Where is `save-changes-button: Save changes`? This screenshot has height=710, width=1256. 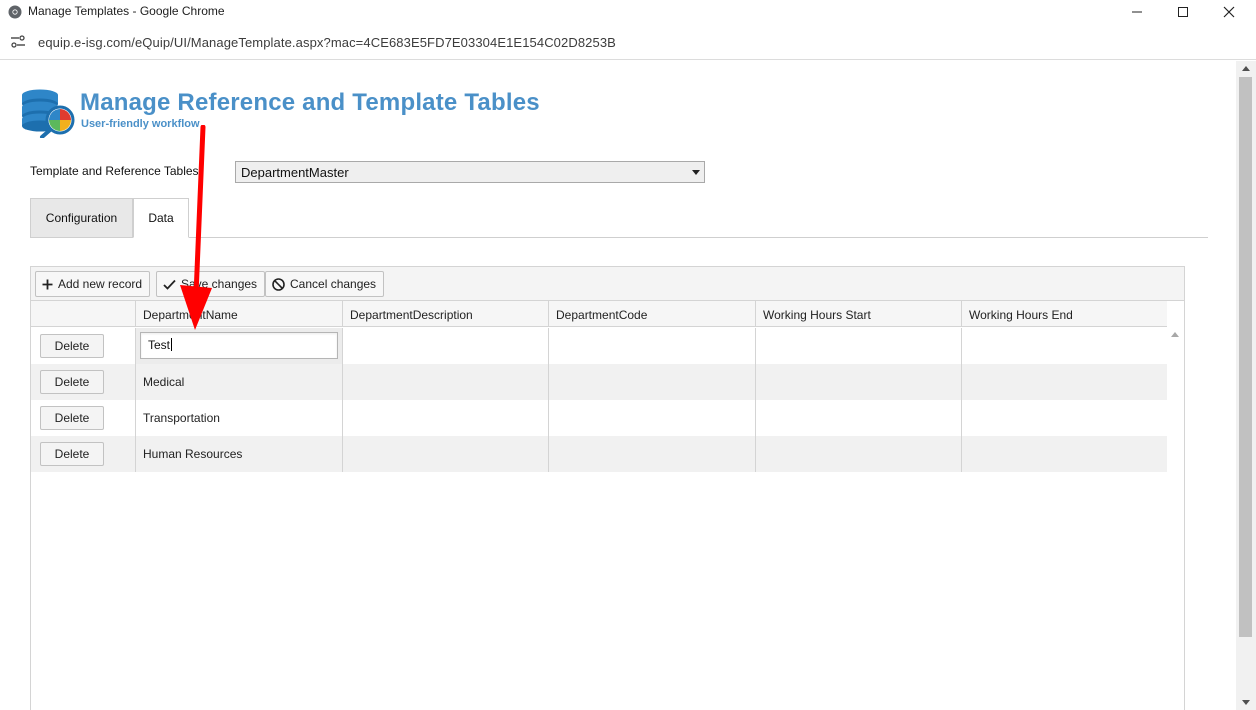
save-changes-button: Save changes is located at coordinates (211, 284).